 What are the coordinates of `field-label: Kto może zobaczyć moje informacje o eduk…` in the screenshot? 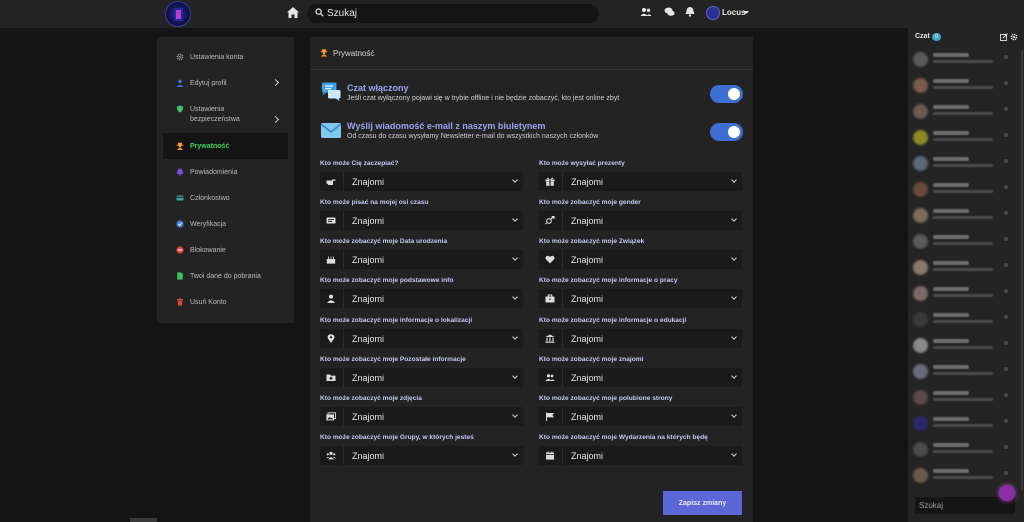 It's located at (613, 320).